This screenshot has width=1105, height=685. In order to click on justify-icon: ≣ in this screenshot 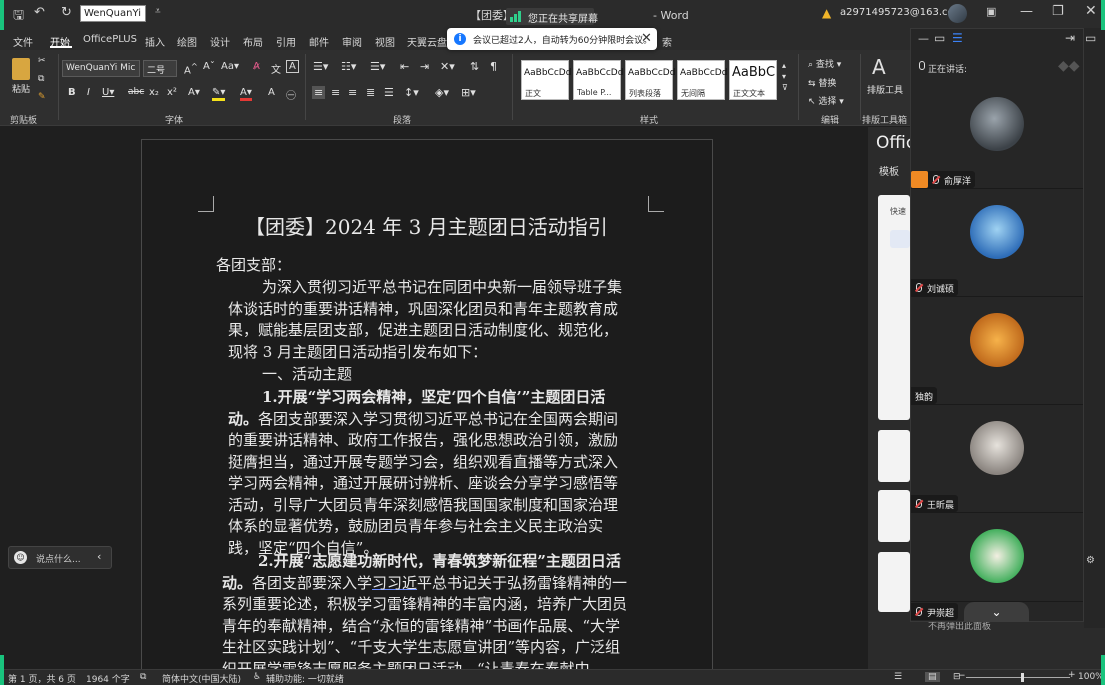, I will do `click(370, 92)`.